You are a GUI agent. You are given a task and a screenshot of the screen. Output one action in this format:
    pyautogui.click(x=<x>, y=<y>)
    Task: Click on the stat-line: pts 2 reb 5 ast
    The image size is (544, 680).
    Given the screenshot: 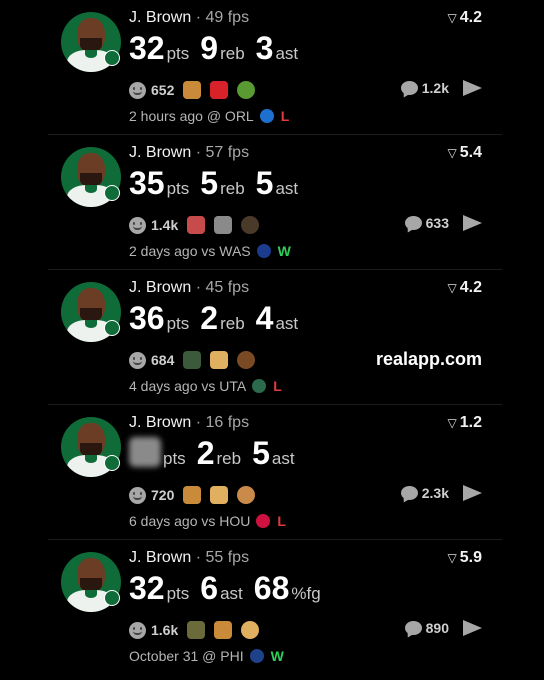 What is the action you would take?
    pyautogui.click(x=217, y=453)
    